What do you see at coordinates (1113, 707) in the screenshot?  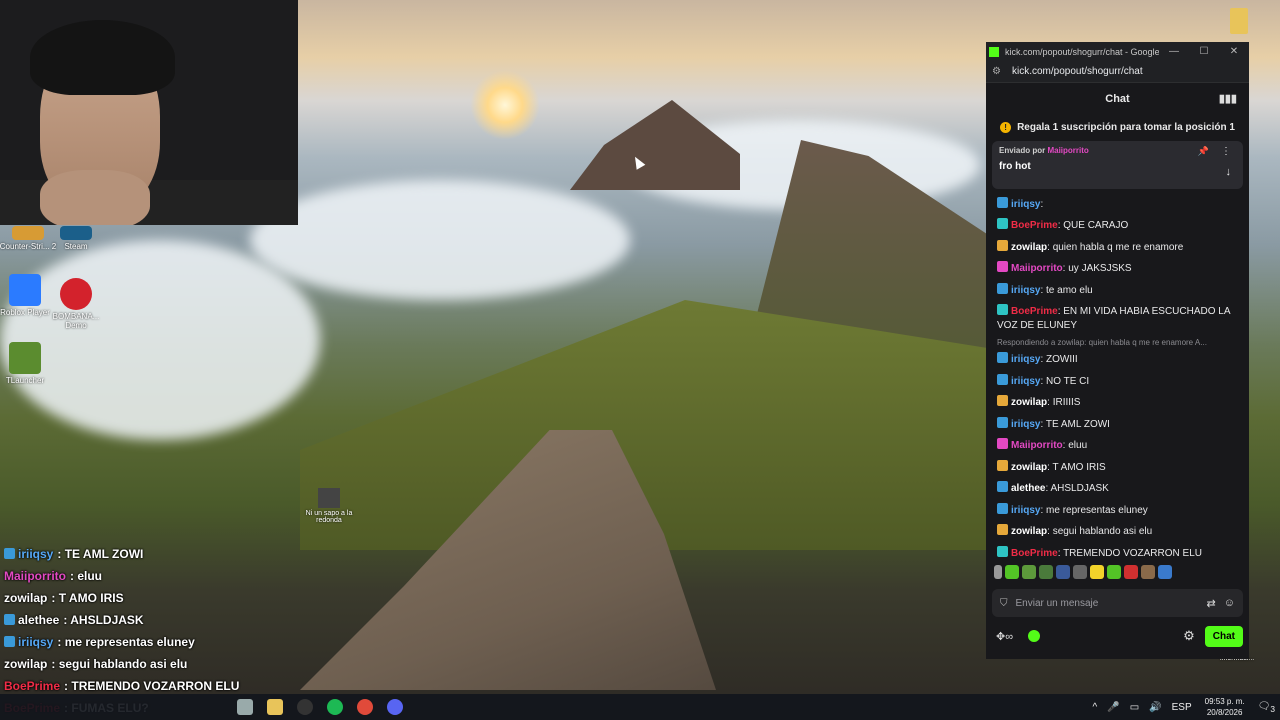 I see `microphone-icon: 🎤` at bounding box center [1113, 707].